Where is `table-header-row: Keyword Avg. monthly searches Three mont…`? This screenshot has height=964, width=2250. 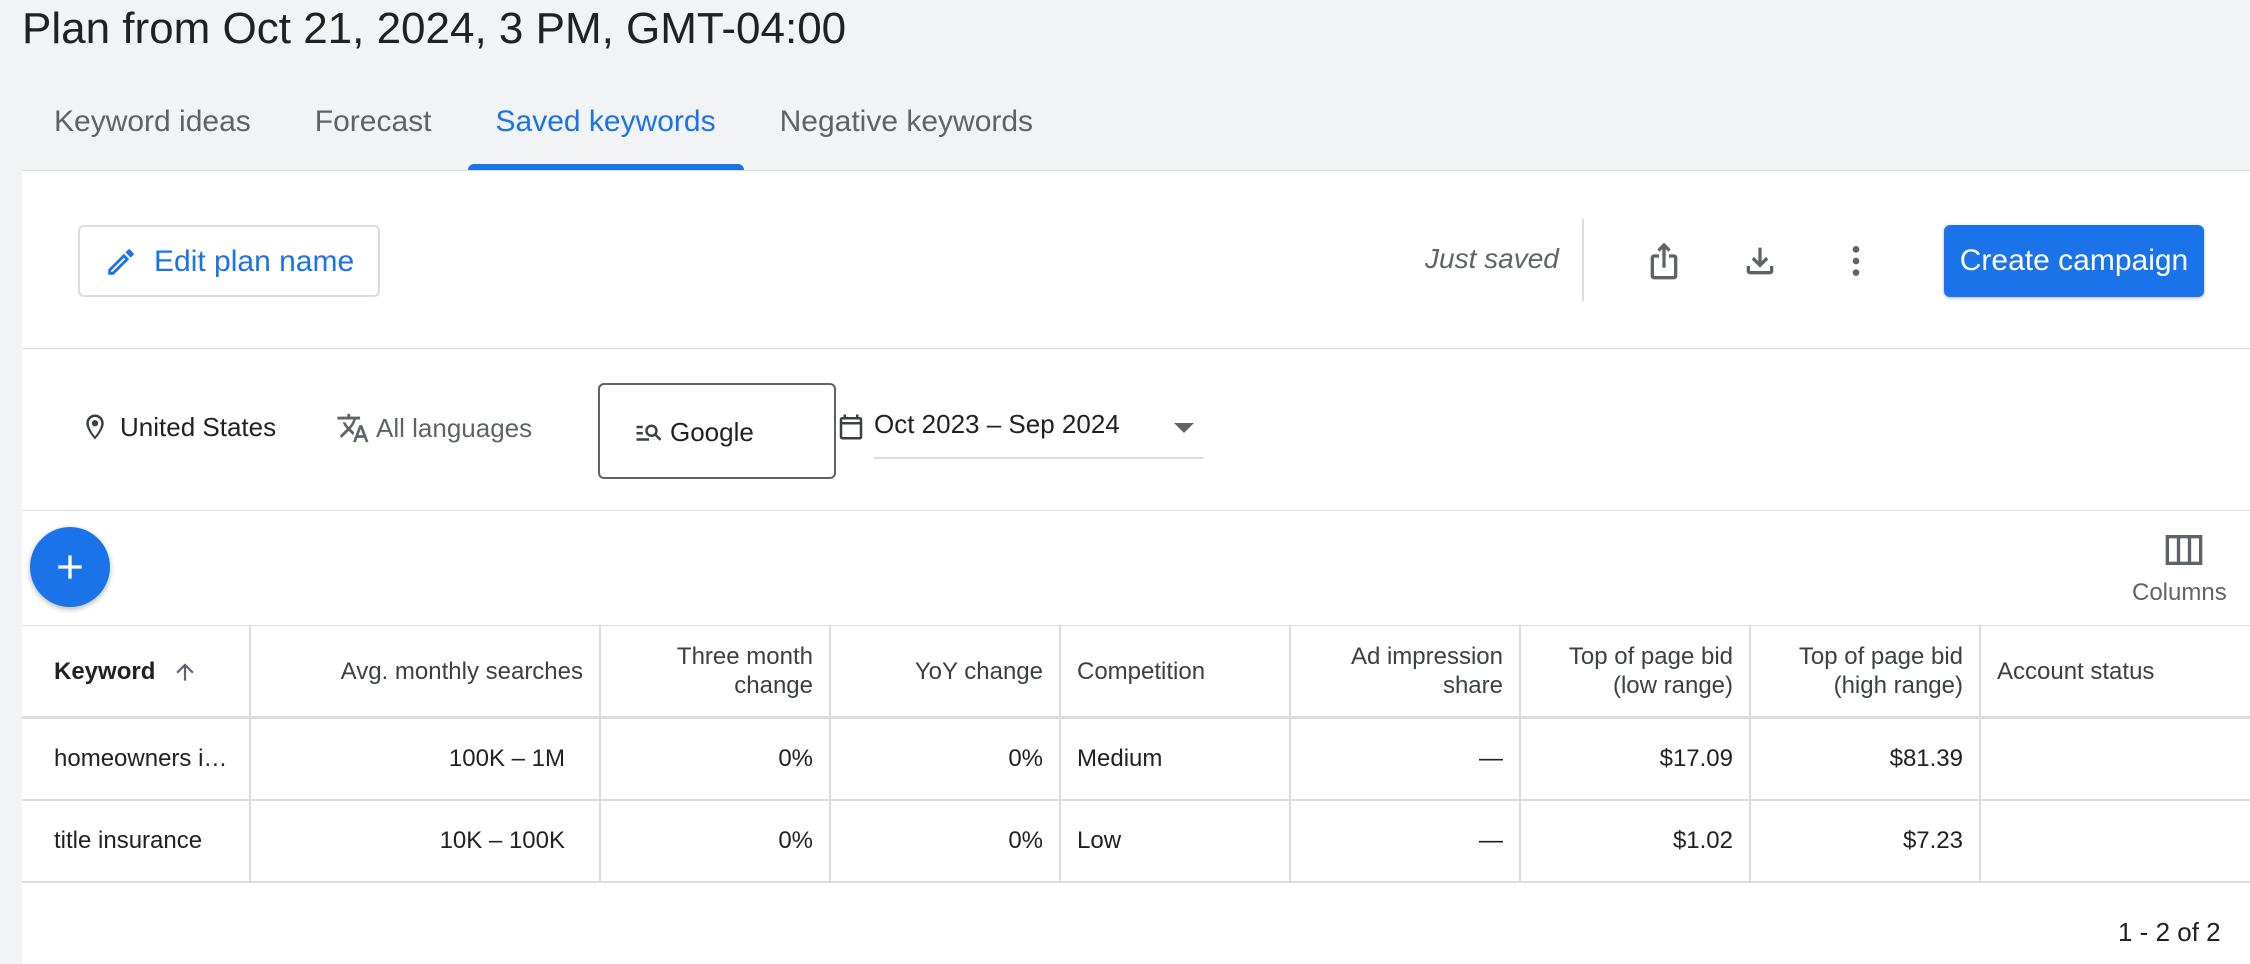 table-header-row: Keyword Avg. monthly searches Three mont… is located at coordinates (1136, 671).